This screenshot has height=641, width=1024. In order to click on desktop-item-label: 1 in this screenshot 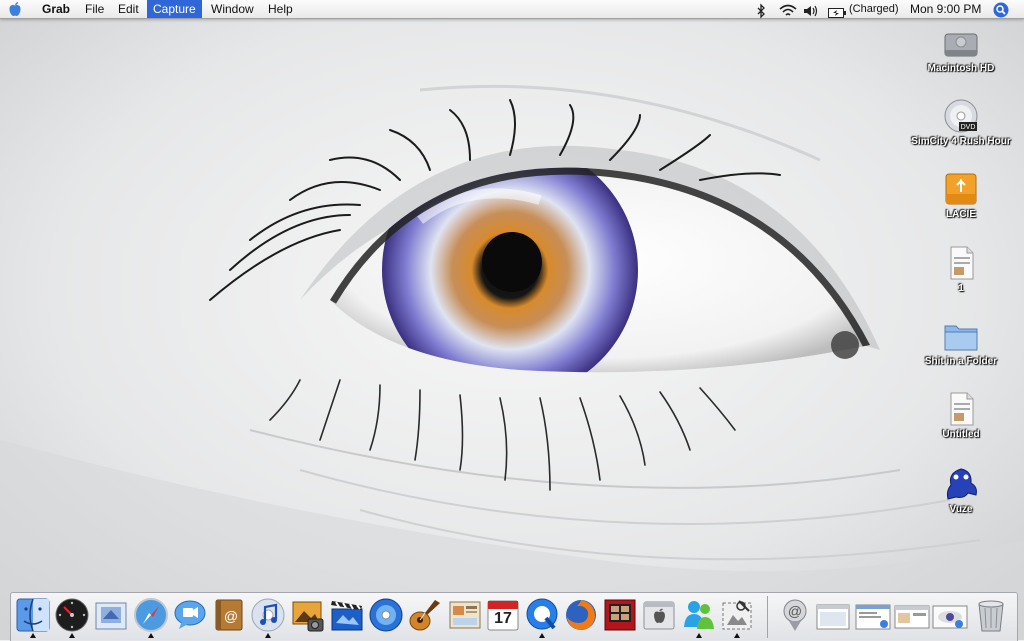, I will do `click(961, 288)`.